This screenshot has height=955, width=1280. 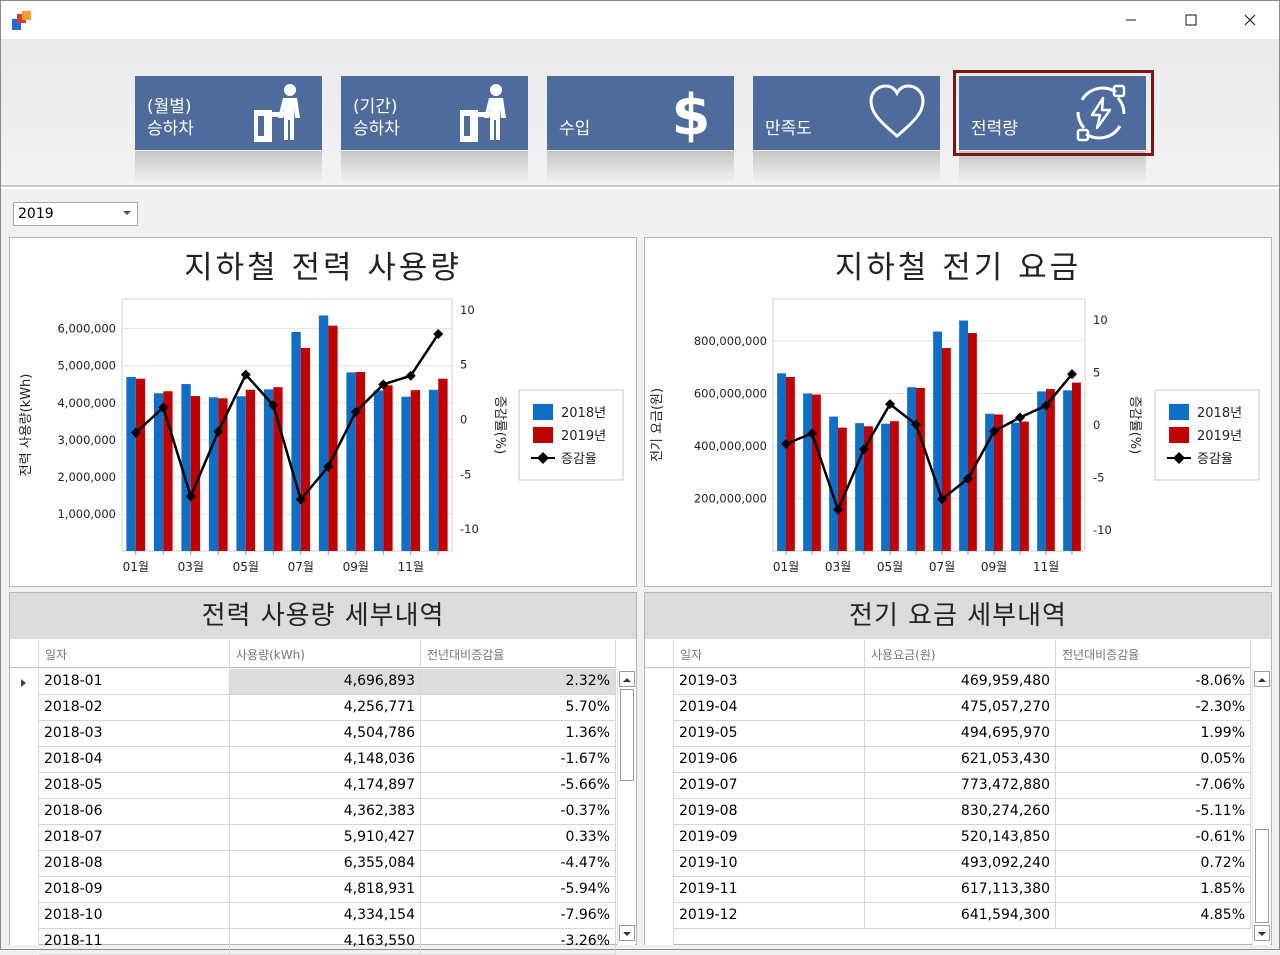 I want to click on maximize-button, so click(x=1191, y=20).